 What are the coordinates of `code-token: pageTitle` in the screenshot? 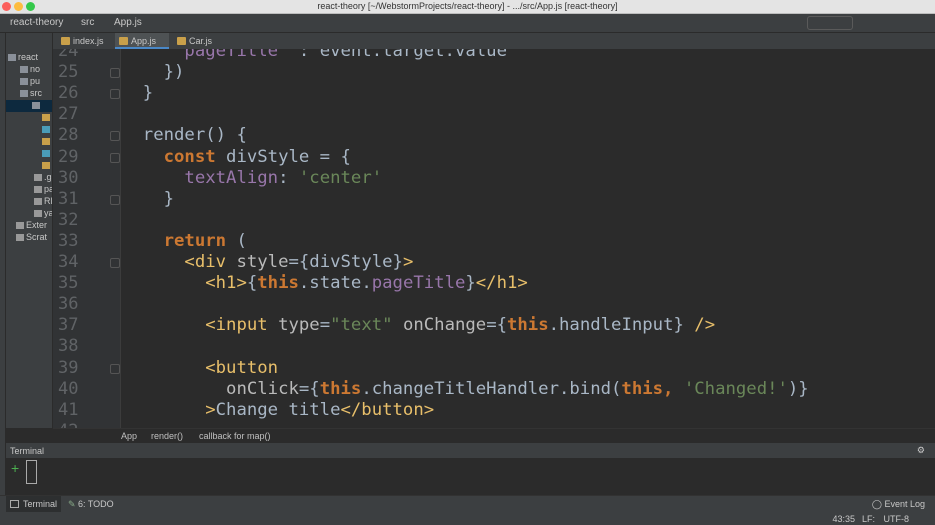 It's located at (418, 283).